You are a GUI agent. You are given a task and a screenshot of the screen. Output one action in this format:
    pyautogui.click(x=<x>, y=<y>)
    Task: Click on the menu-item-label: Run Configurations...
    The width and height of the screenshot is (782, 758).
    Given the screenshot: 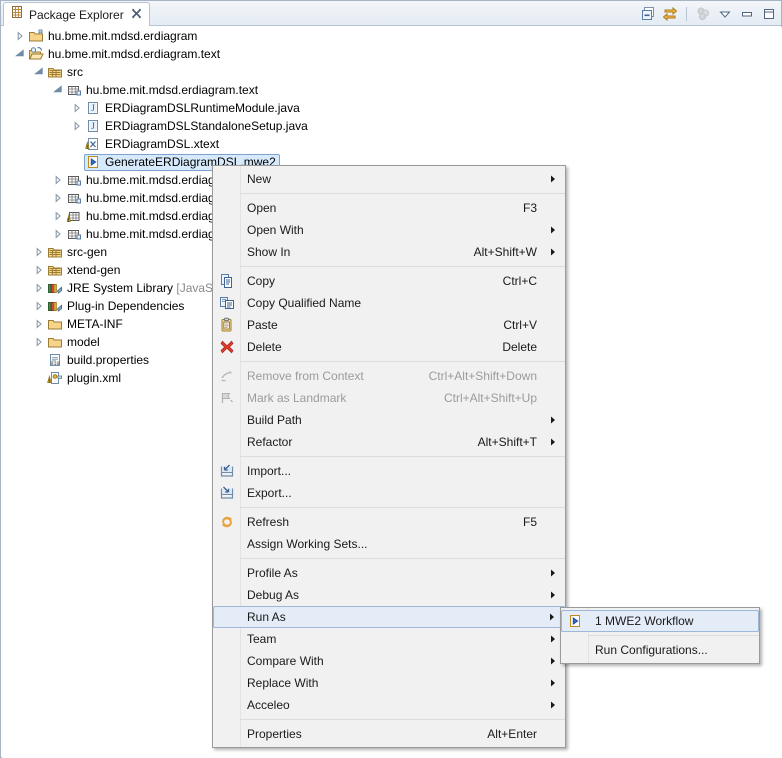 What is the action you would take?
    pyautogui.click(x=651, y=650)
    